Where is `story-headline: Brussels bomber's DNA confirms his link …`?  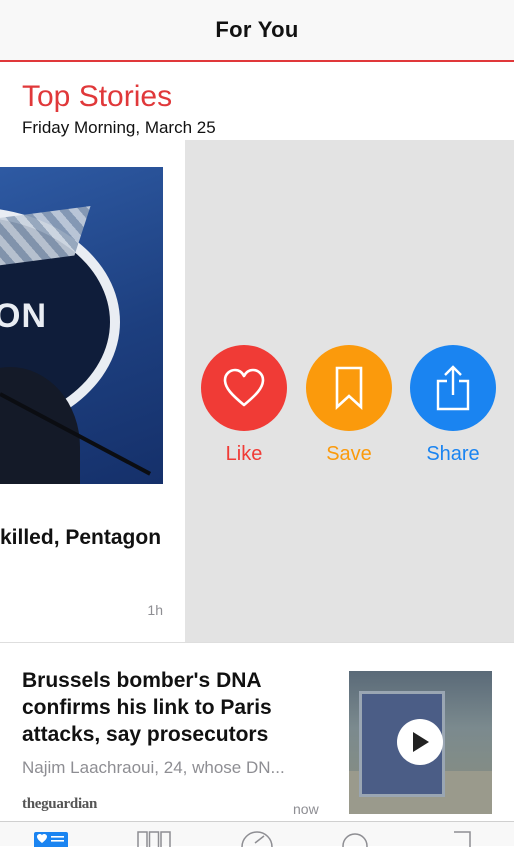
story-headline: Brussels bomber's DNA confirms his link … is located at coordinates (172, 707).